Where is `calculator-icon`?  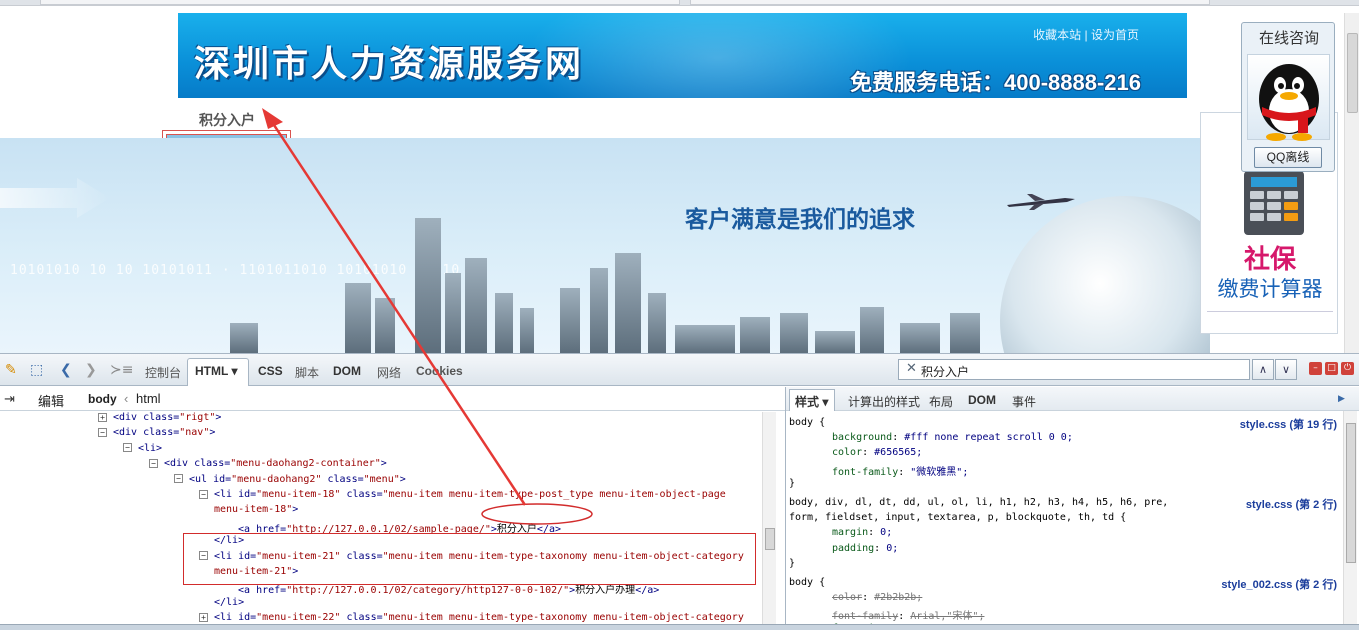 calculator-icon is located at coordinates (1274, 203).